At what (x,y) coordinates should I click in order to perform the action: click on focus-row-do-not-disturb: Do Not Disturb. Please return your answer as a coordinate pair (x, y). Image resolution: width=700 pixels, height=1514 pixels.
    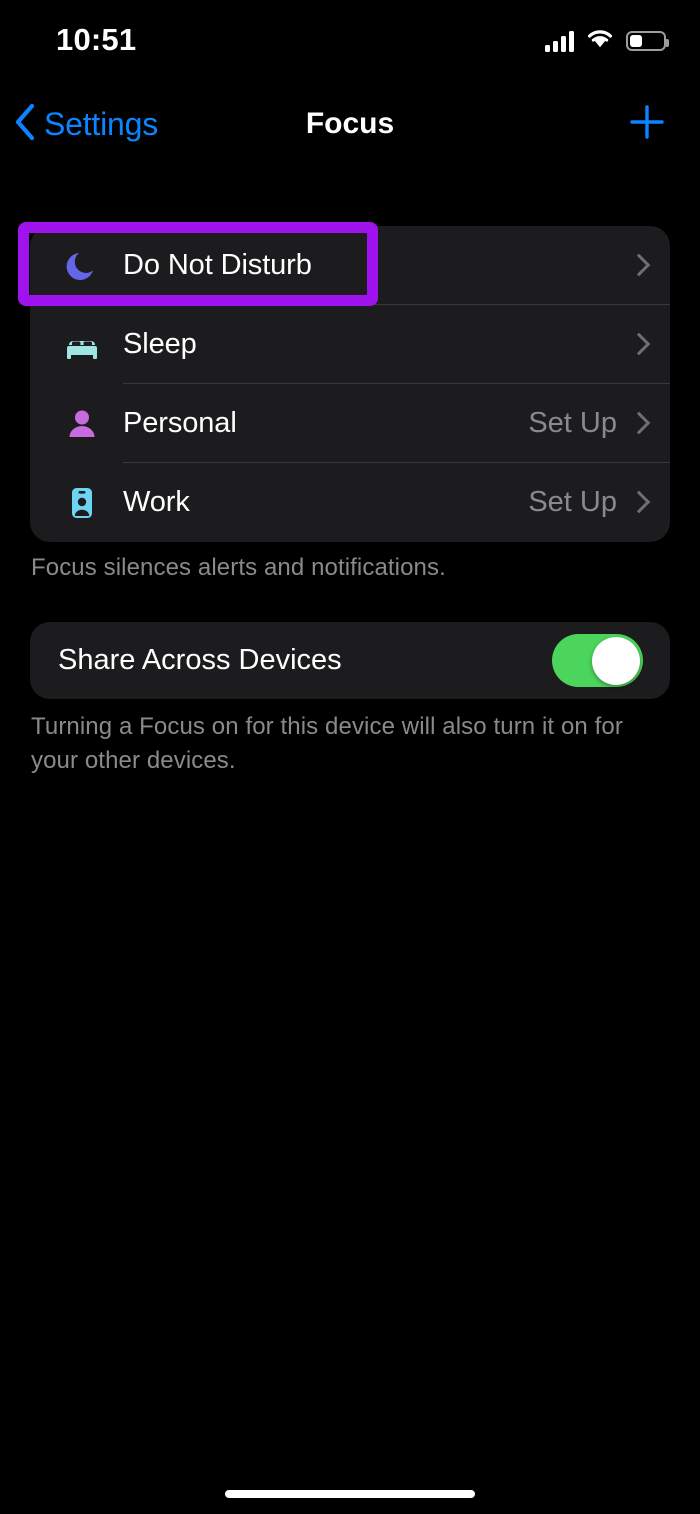
    Looking at the image, I should click on (350, 265).